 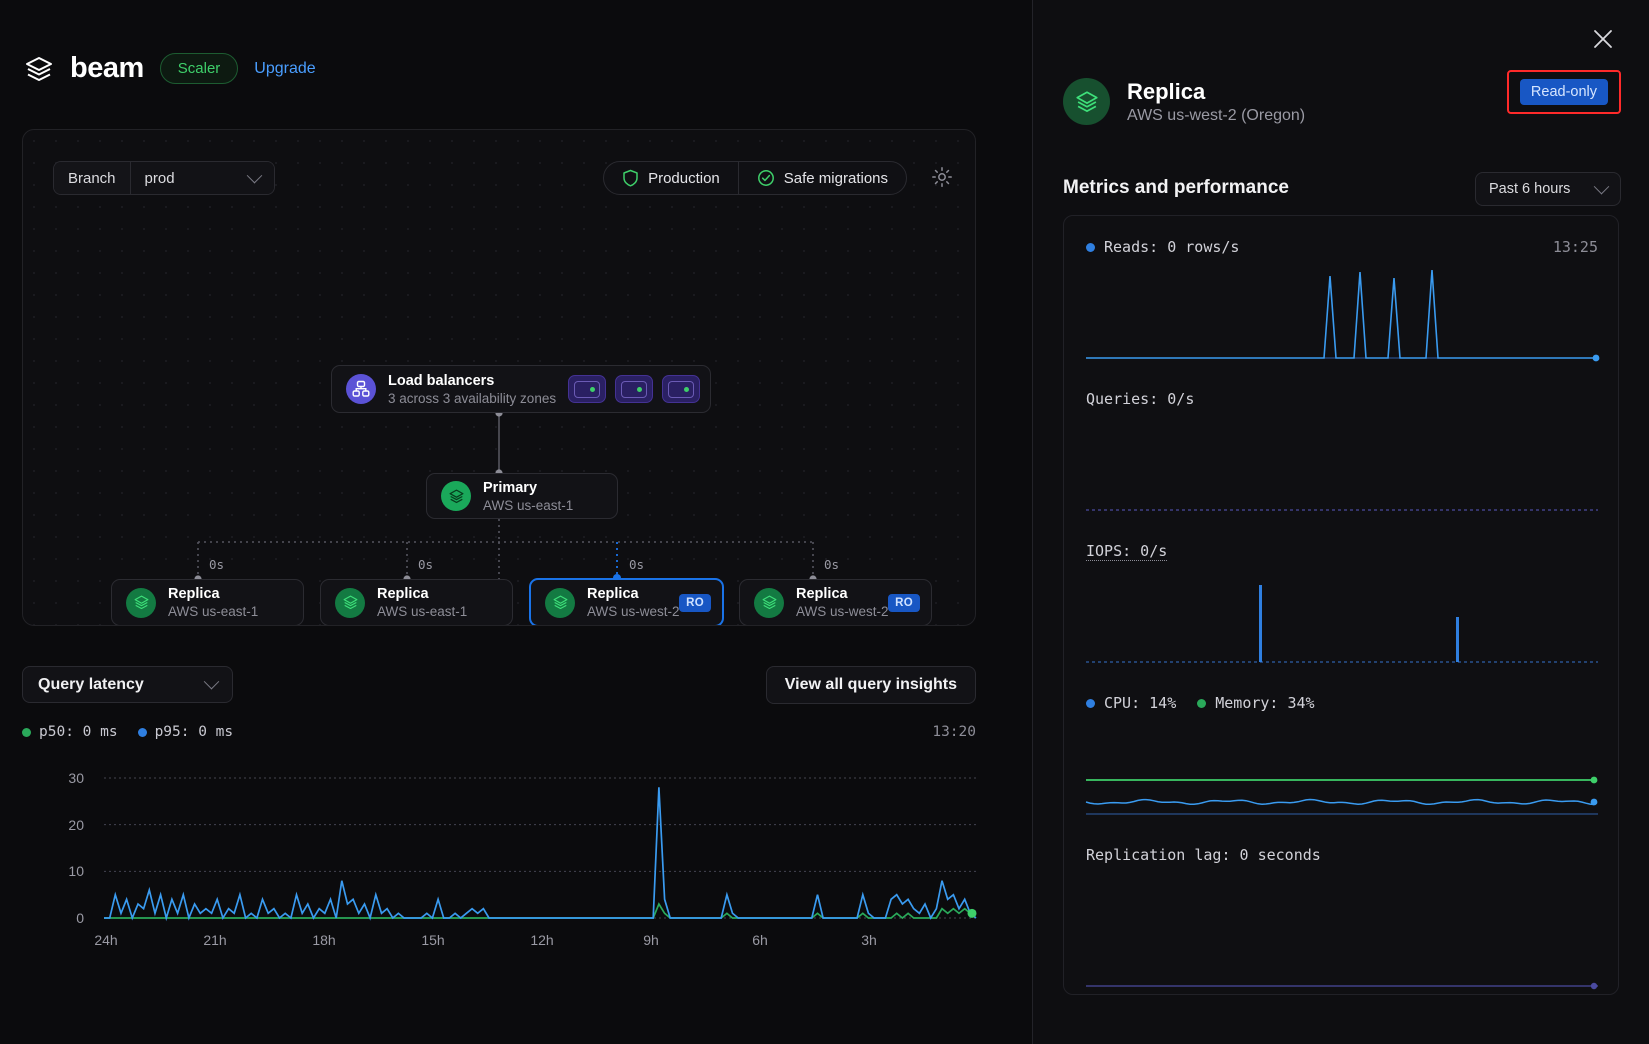 I want to click on replica-3-readonly-badge: RO, so click(x=695, y=602).